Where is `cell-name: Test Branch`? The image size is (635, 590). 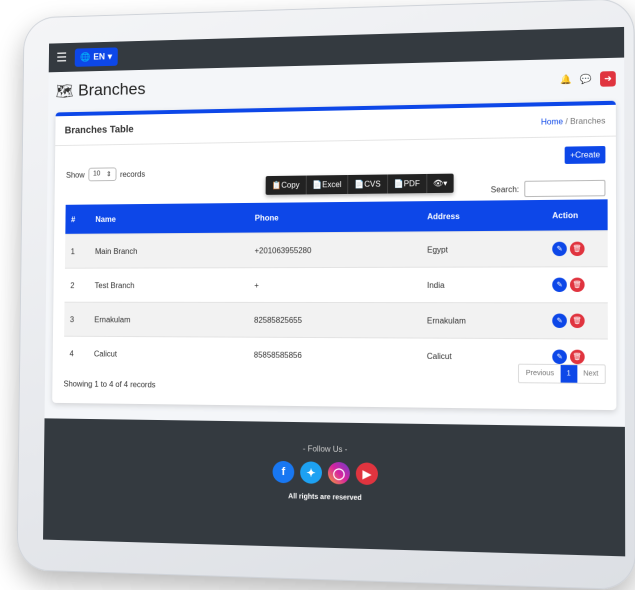 cell-name: Test Branch is located at coordinates (168, 285).